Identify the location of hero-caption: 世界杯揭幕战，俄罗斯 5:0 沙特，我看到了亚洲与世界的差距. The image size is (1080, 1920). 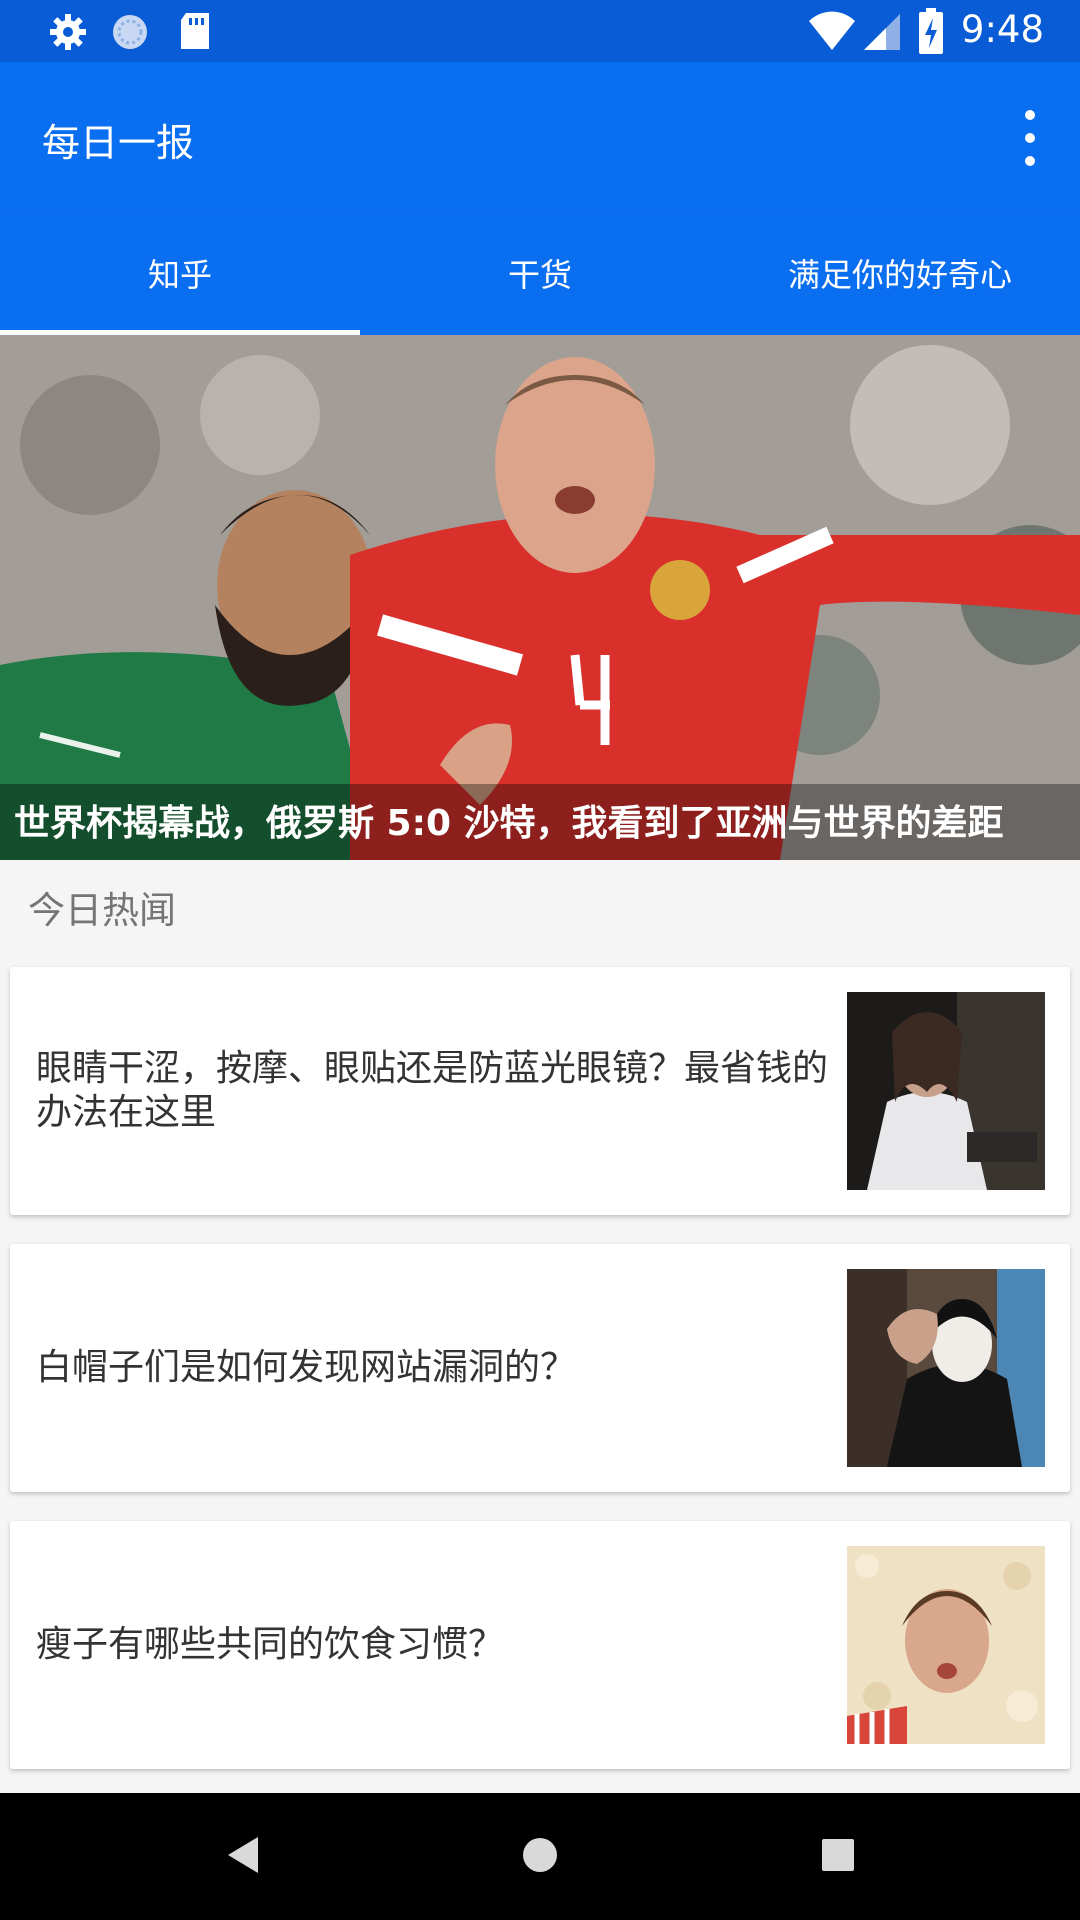
(509, 823).